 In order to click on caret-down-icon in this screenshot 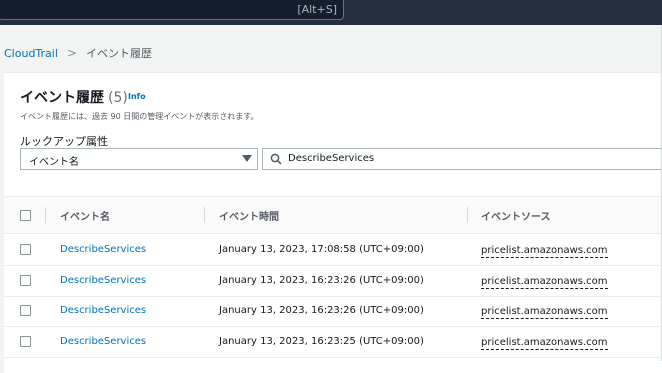, I will do `click(247, 158)`.